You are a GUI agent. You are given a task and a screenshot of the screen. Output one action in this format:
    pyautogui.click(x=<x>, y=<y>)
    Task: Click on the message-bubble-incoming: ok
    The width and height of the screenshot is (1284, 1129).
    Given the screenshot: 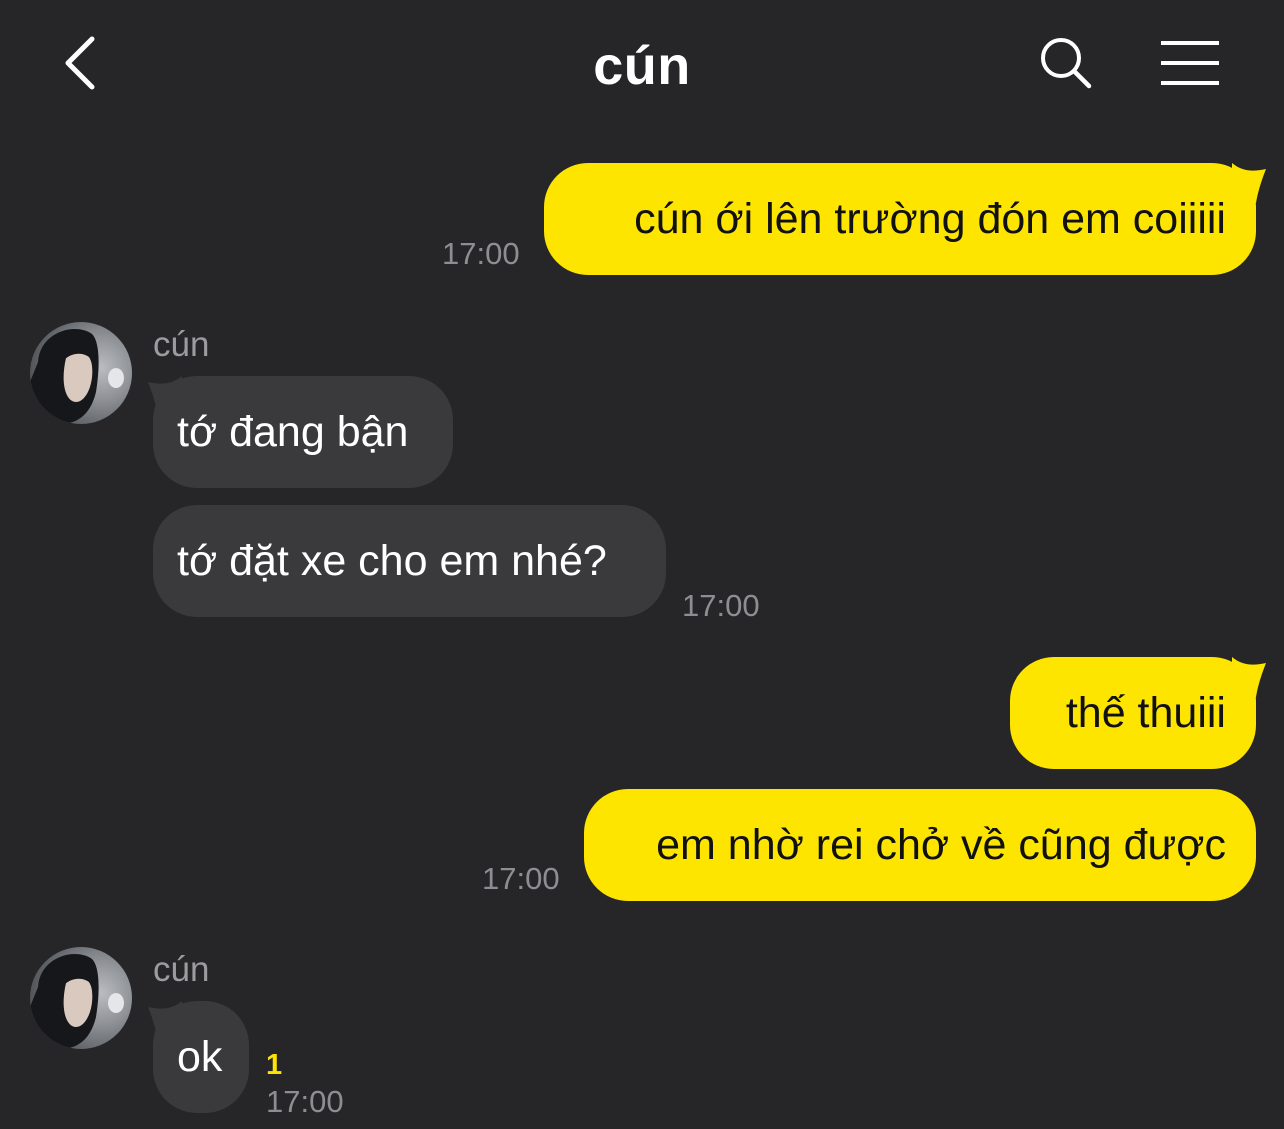 What is the action you would take?
    pyautogui.click(x=201, y=1057)
    